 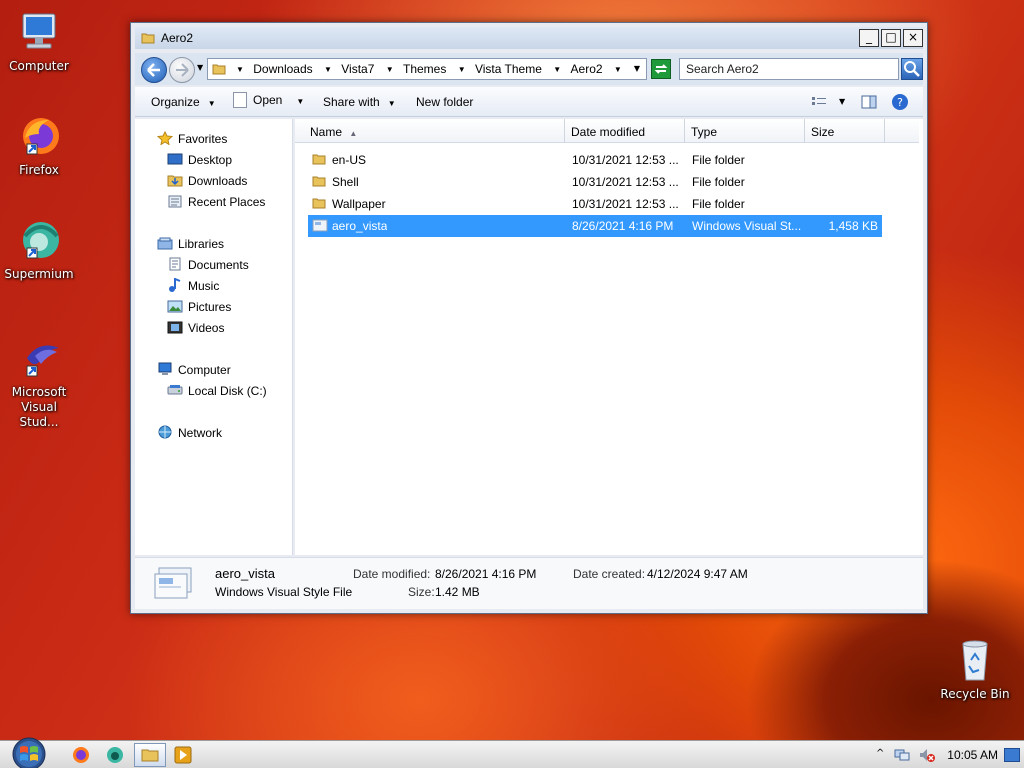 What do you see at coordinates (853, 226) in the screenshot?
I see `file-size: 1,458 KB` at bounding box center [853, 226].